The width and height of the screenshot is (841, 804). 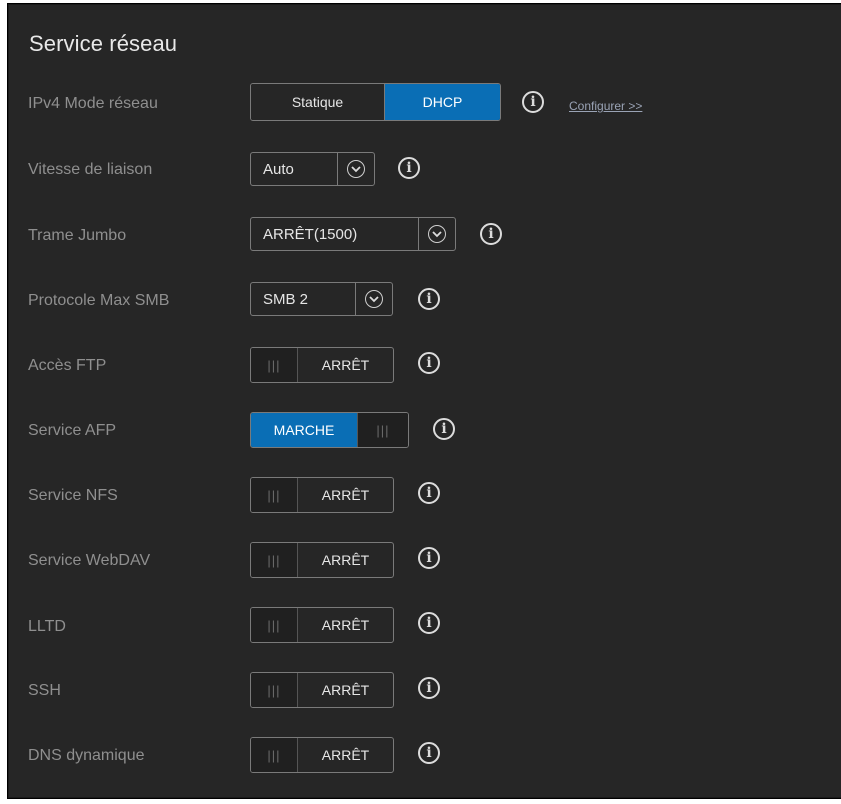 I want to click on ftp-access-state: ARRÊT, so click(x=345, y=365).